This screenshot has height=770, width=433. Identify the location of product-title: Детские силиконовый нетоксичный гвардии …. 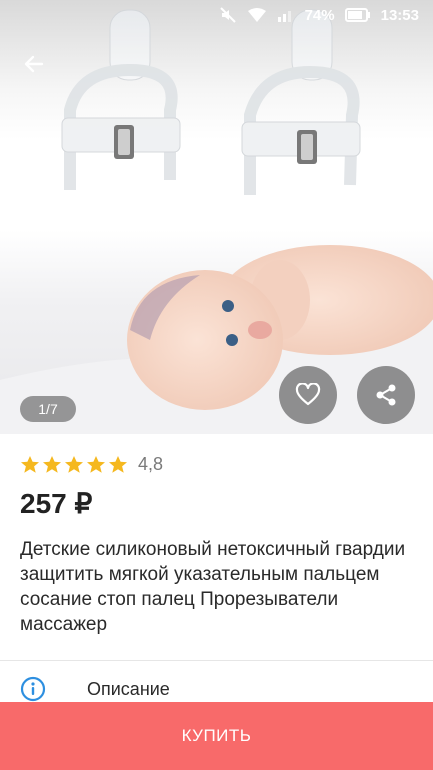
(213, 587).